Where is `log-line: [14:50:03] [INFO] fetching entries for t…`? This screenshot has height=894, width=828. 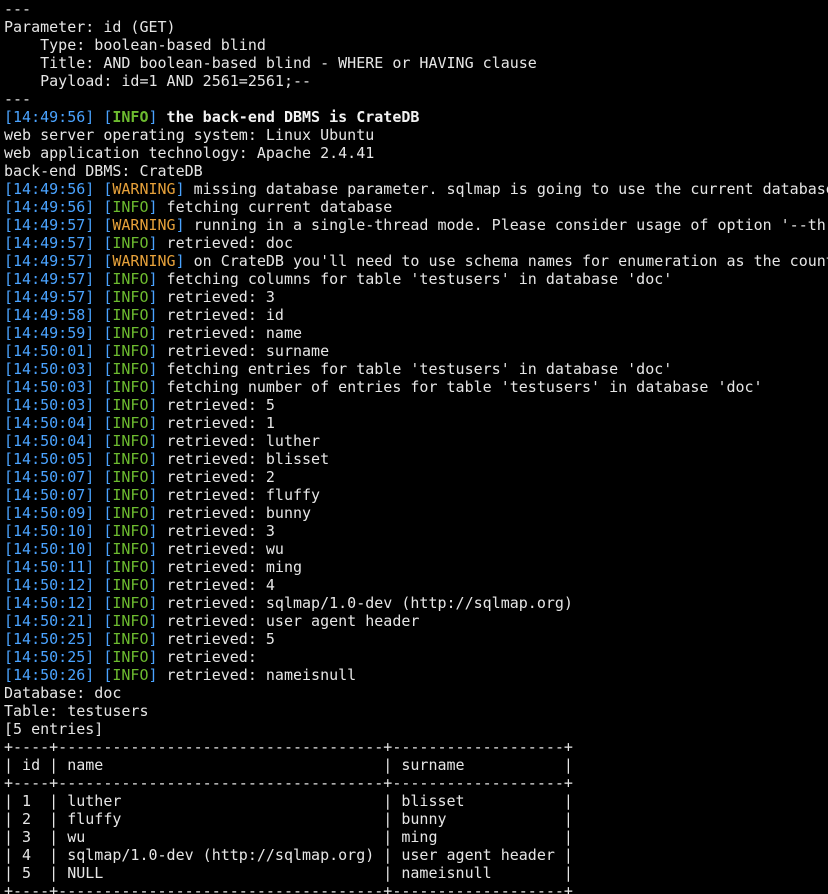 log-line: [14:50:03] [INFO] fetching entries for t… is located at coordinates (338, 369).